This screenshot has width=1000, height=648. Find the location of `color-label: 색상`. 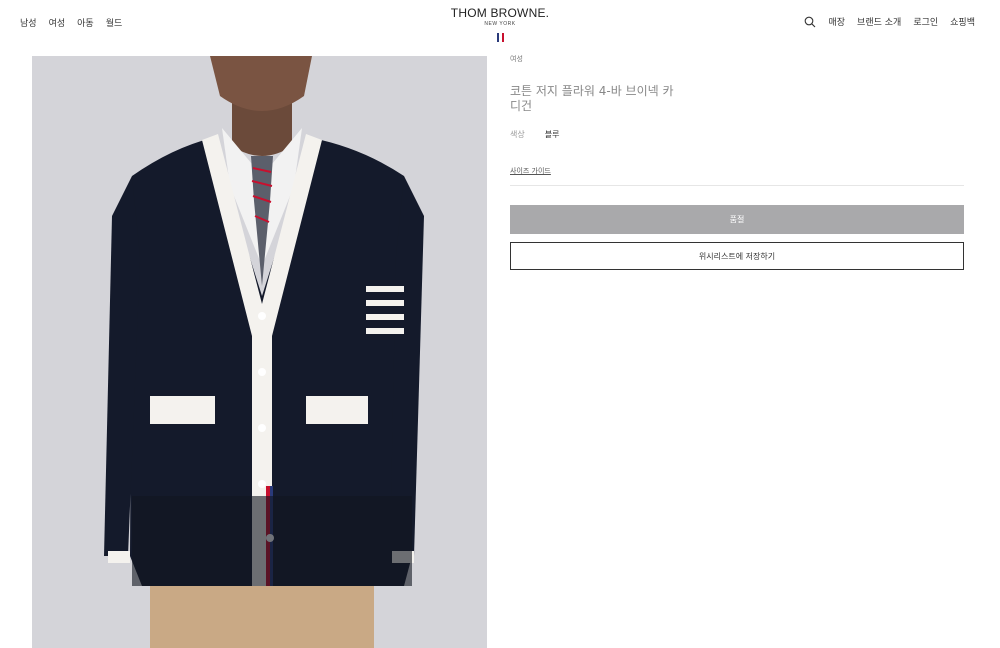

color-label: 색상 is located at coordinates (517, 134).